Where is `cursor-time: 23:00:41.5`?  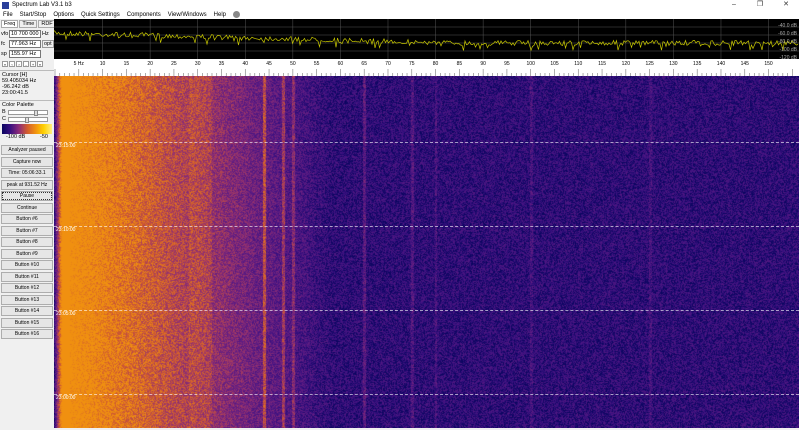
cursor-time: 23:00:41.5 is located at coordinates (15, 93).